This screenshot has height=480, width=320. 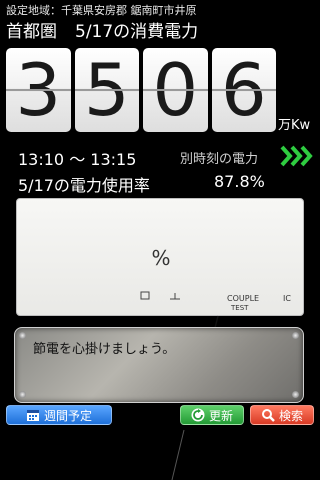 What do you see at coordinates (239, 181) in the screenshot?
I see `rate-value: 87.8%` at bounding box center [239, 181].